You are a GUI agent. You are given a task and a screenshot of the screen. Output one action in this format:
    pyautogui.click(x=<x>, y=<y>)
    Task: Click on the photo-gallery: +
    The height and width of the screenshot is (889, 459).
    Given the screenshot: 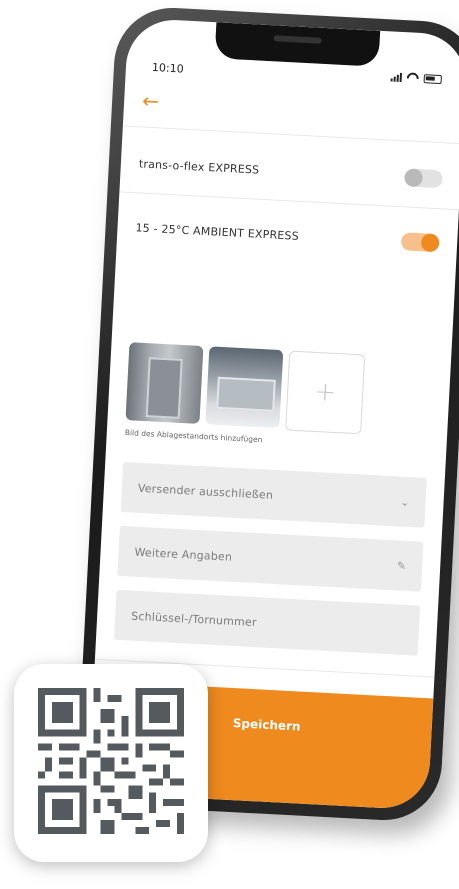 What is the action you would take?
    pyautogui.click(x=245, y=388)
    